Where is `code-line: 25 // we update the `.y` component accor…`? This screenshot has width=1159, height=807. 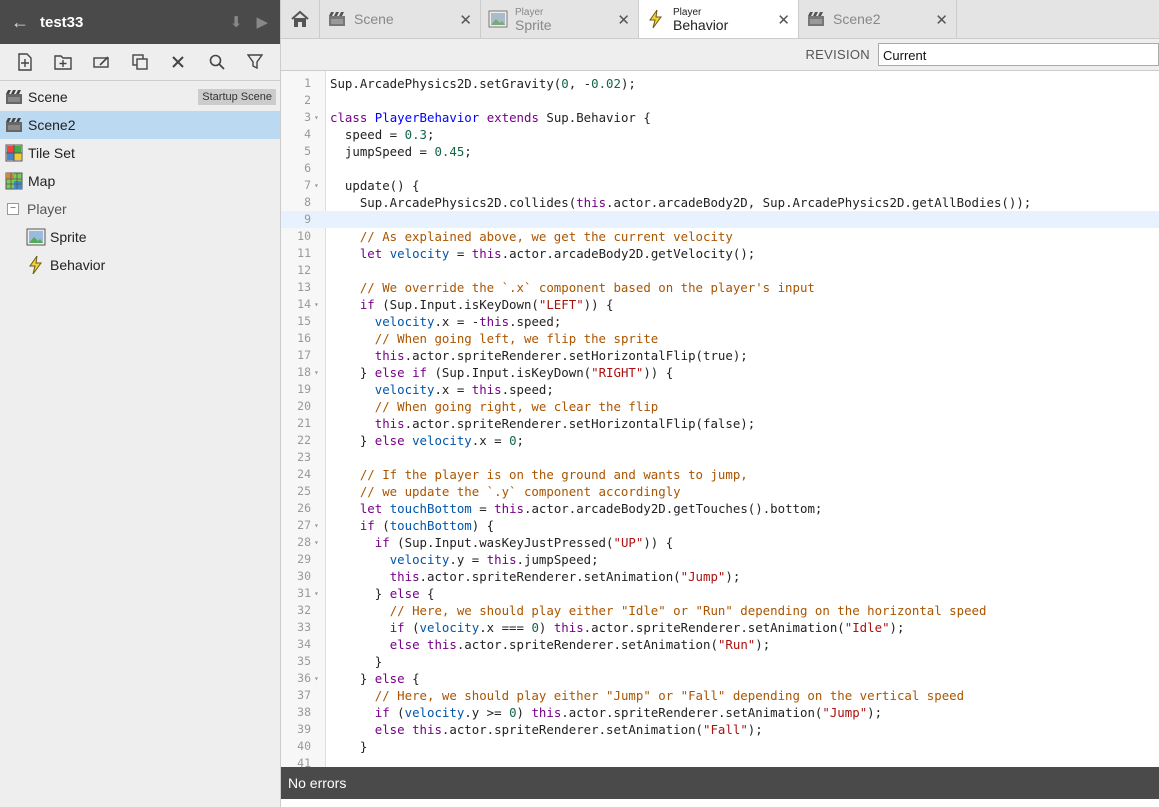 code-line: 25 // we update the `.y` component accor… is located at coordinates (720, 491).